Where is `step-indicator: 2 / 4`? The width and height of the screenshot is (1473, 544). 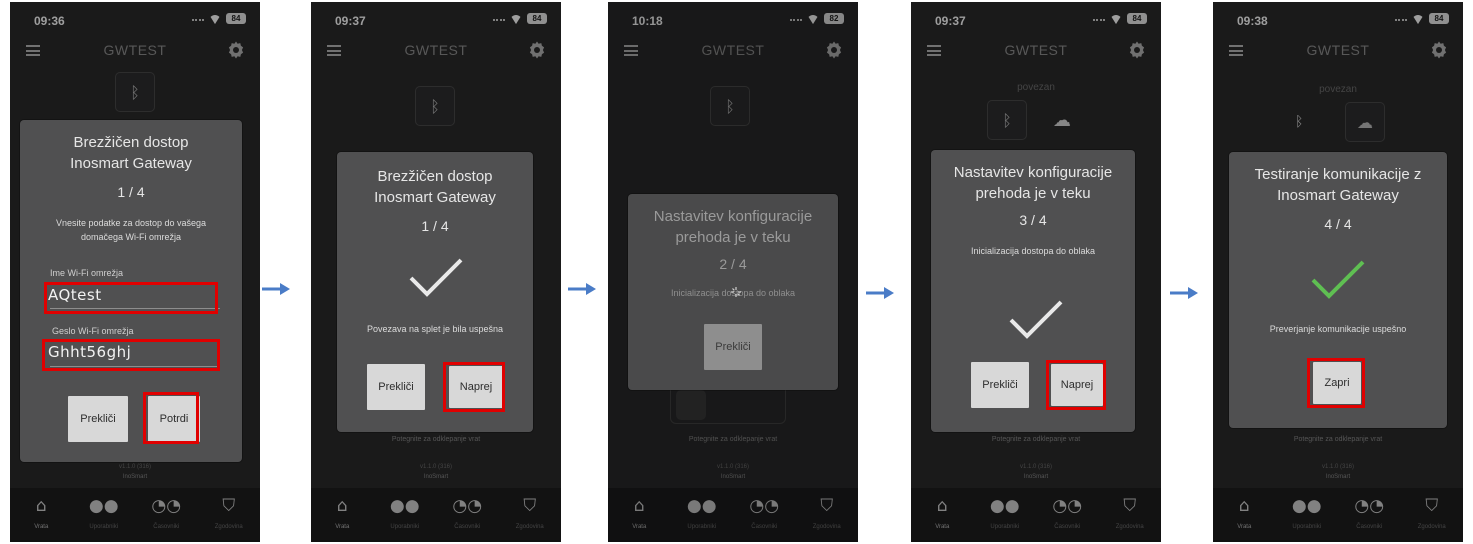
step-indicator: 2 / 4 is located at coordinates (733, 264).